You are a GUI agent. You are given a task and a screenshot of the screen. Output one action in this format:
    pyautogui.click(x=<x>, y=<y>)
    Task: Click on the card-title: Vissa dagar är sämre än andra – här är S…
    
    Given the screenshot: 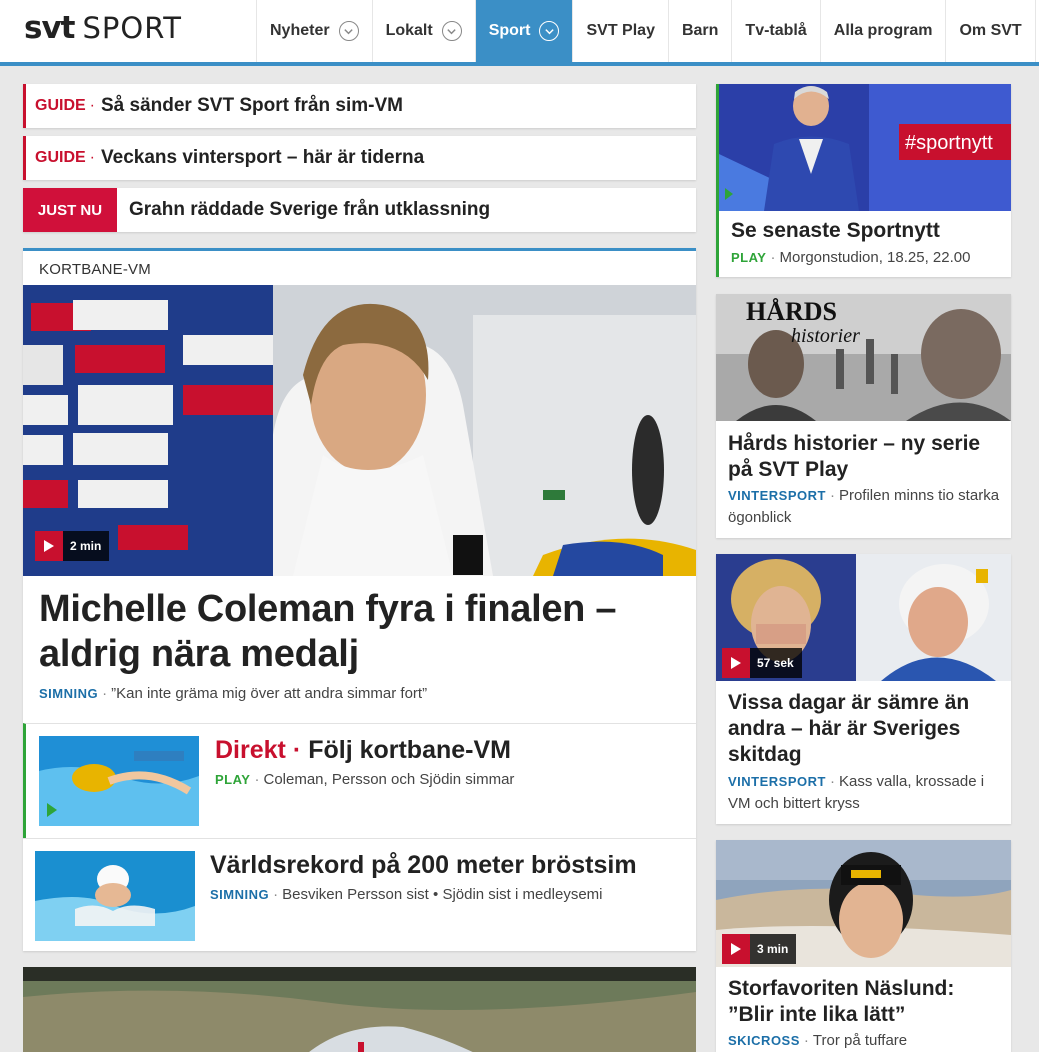 What is the action you would take?
    pyautogui.click(x=849, y=728)
    